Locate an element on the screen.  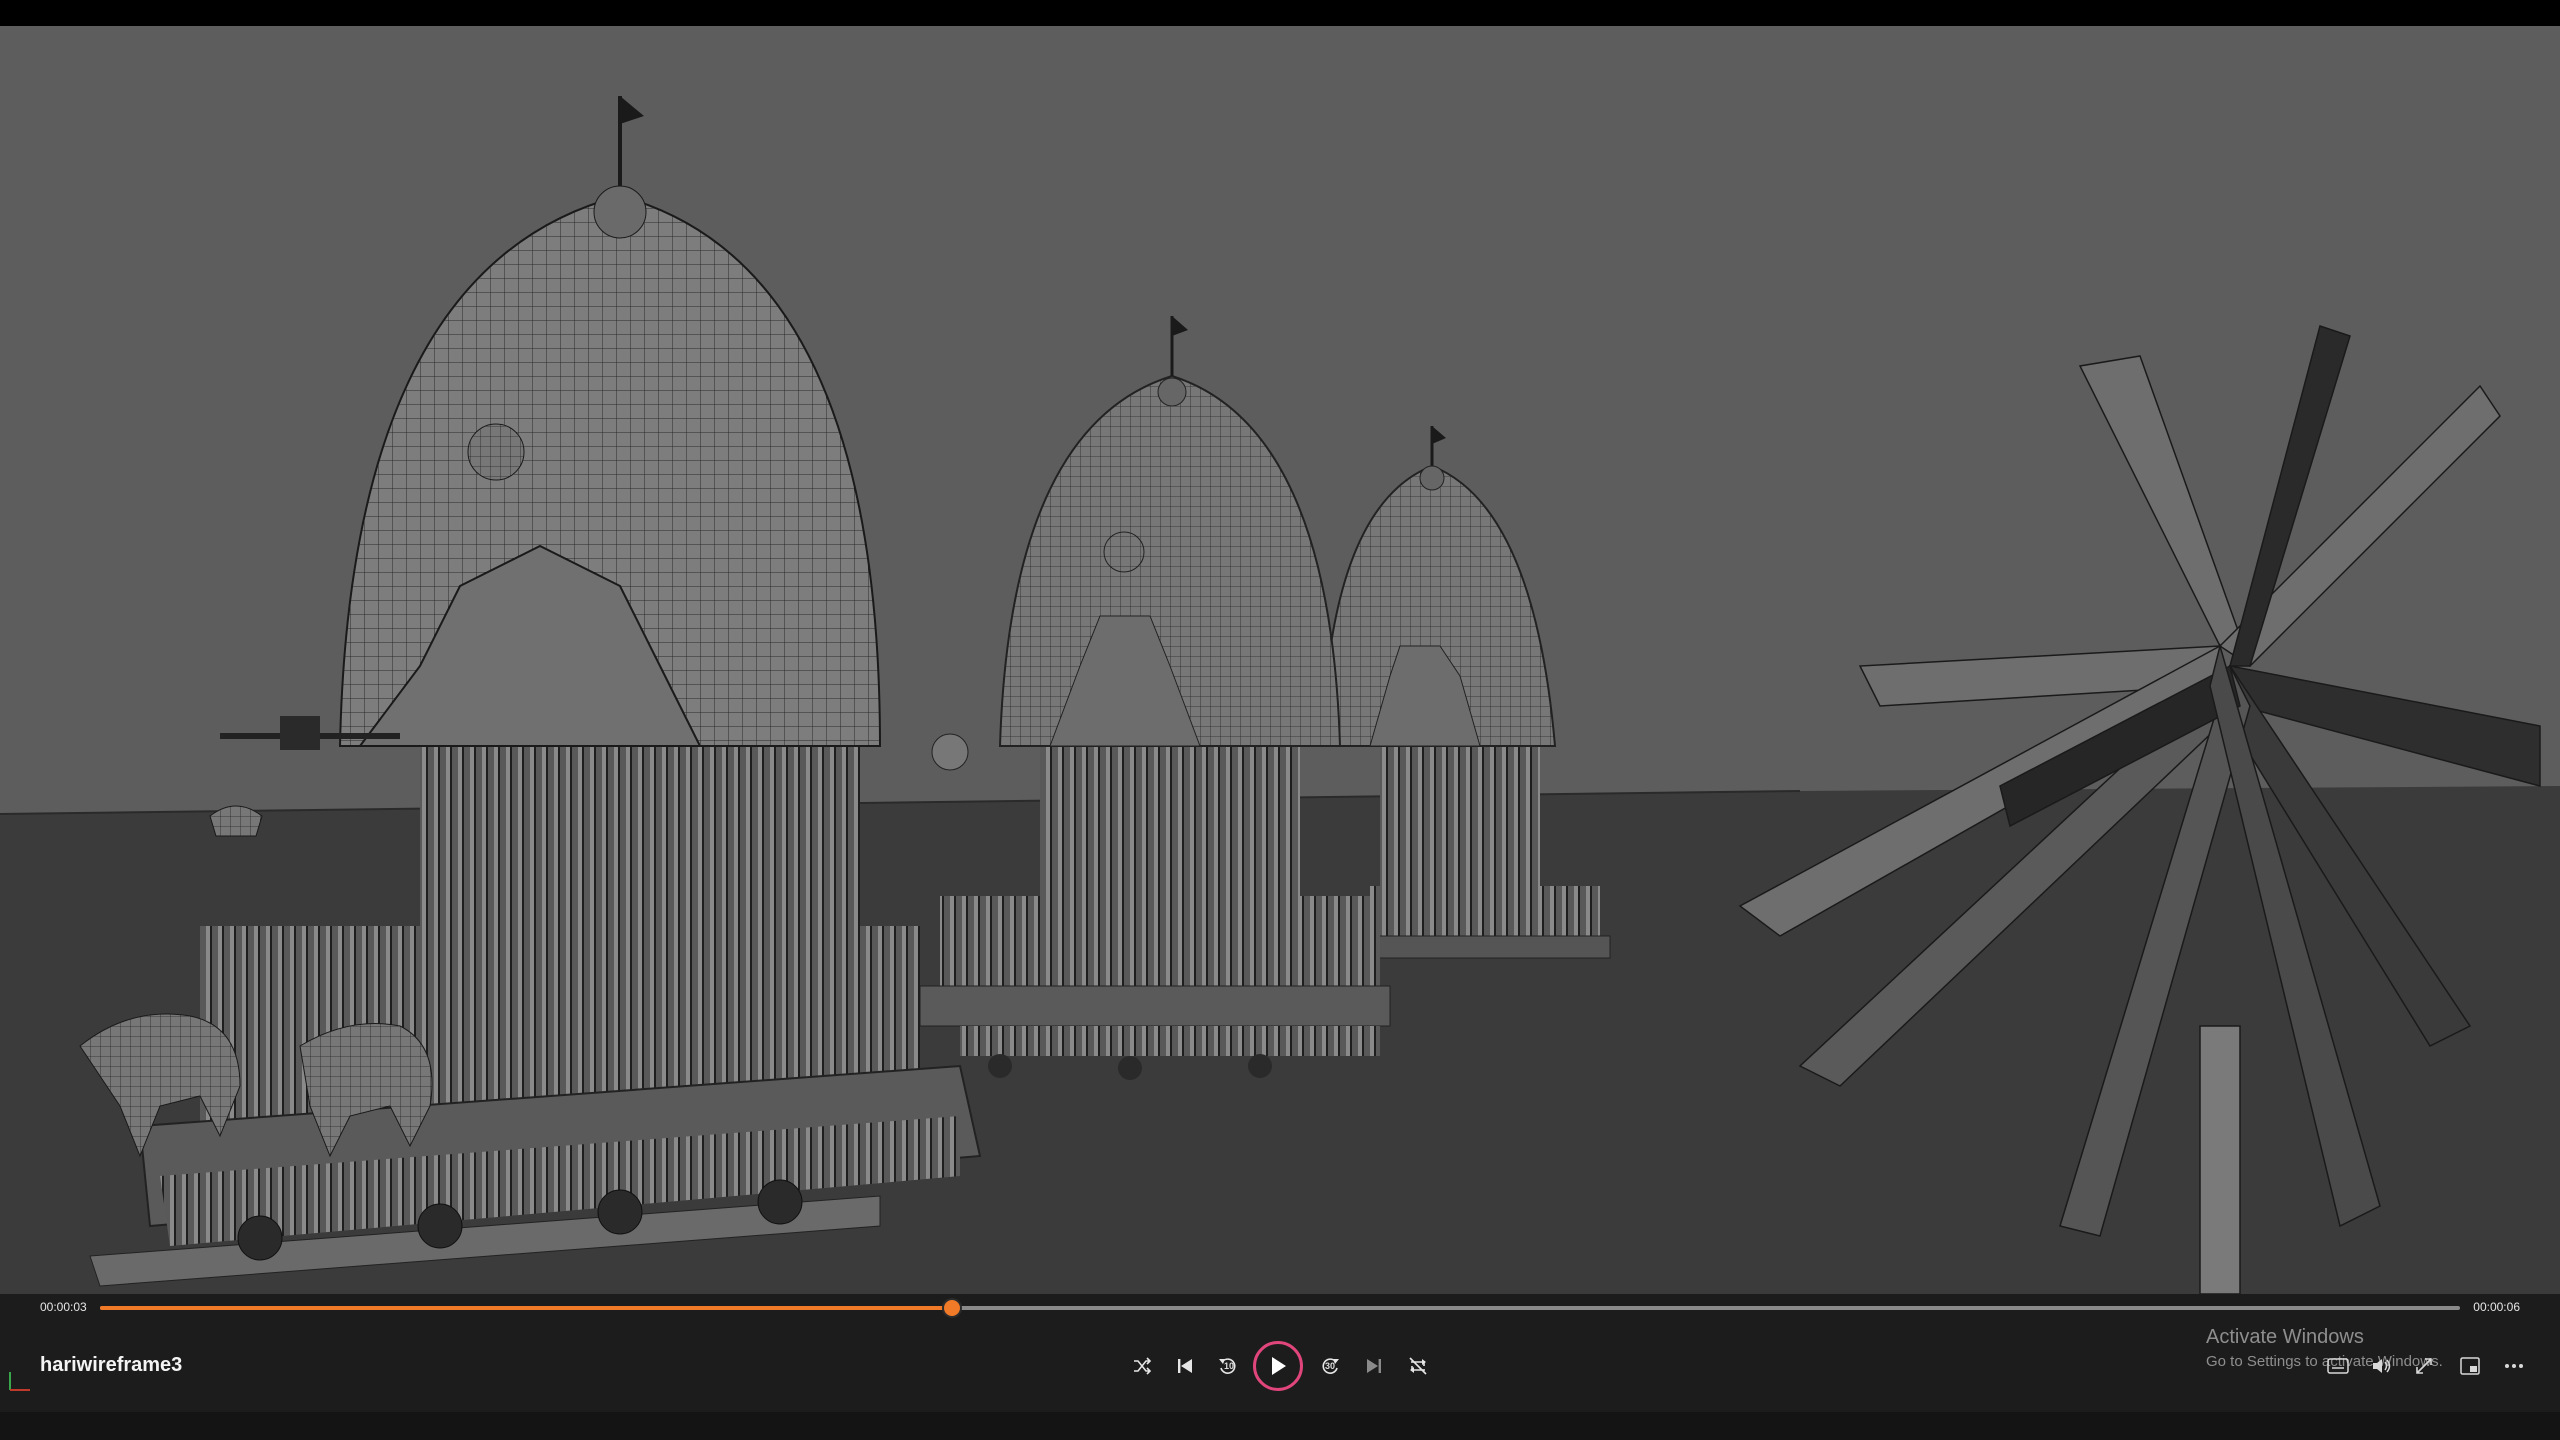
next-button is located at coordinates (1374, 1366).